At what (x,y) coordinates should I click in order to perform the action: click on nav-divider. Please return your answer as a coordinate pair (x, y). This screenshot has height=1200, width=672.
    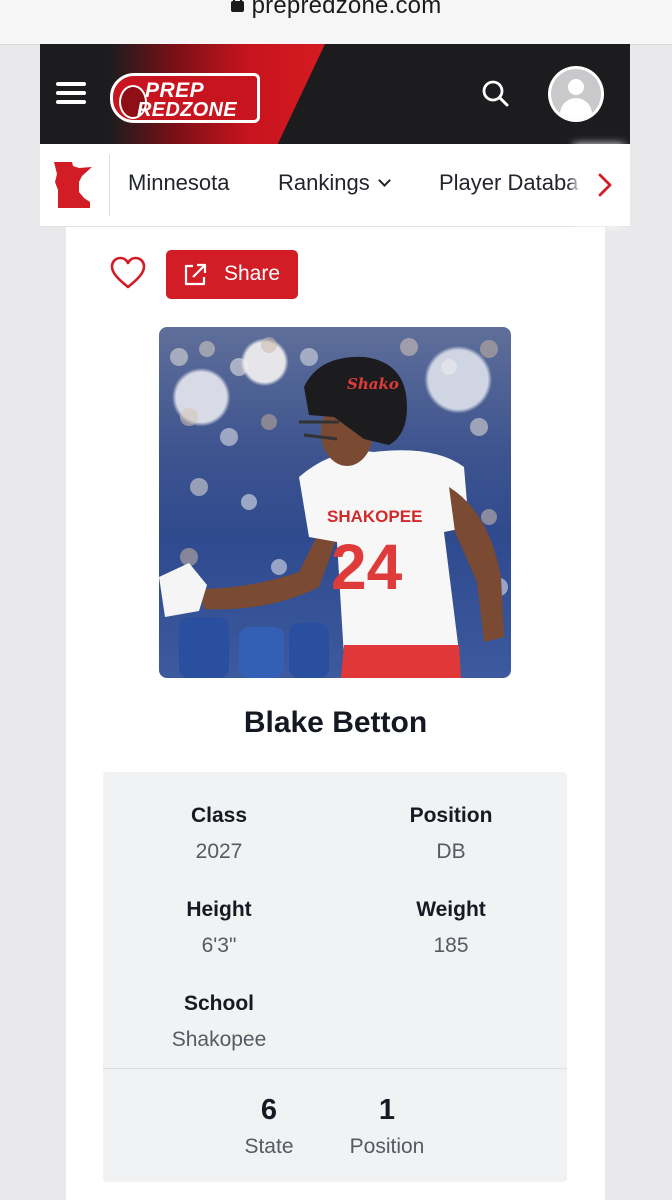
    Looking at the image, I should click on (109, 185).